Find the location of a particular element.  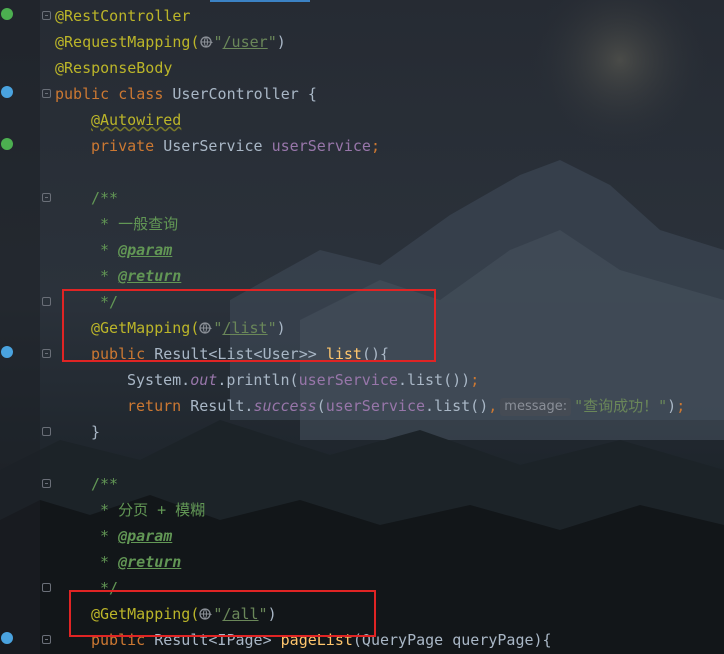

code-text: @RequestMapping( "/user") is located at coordinates (170, 42).